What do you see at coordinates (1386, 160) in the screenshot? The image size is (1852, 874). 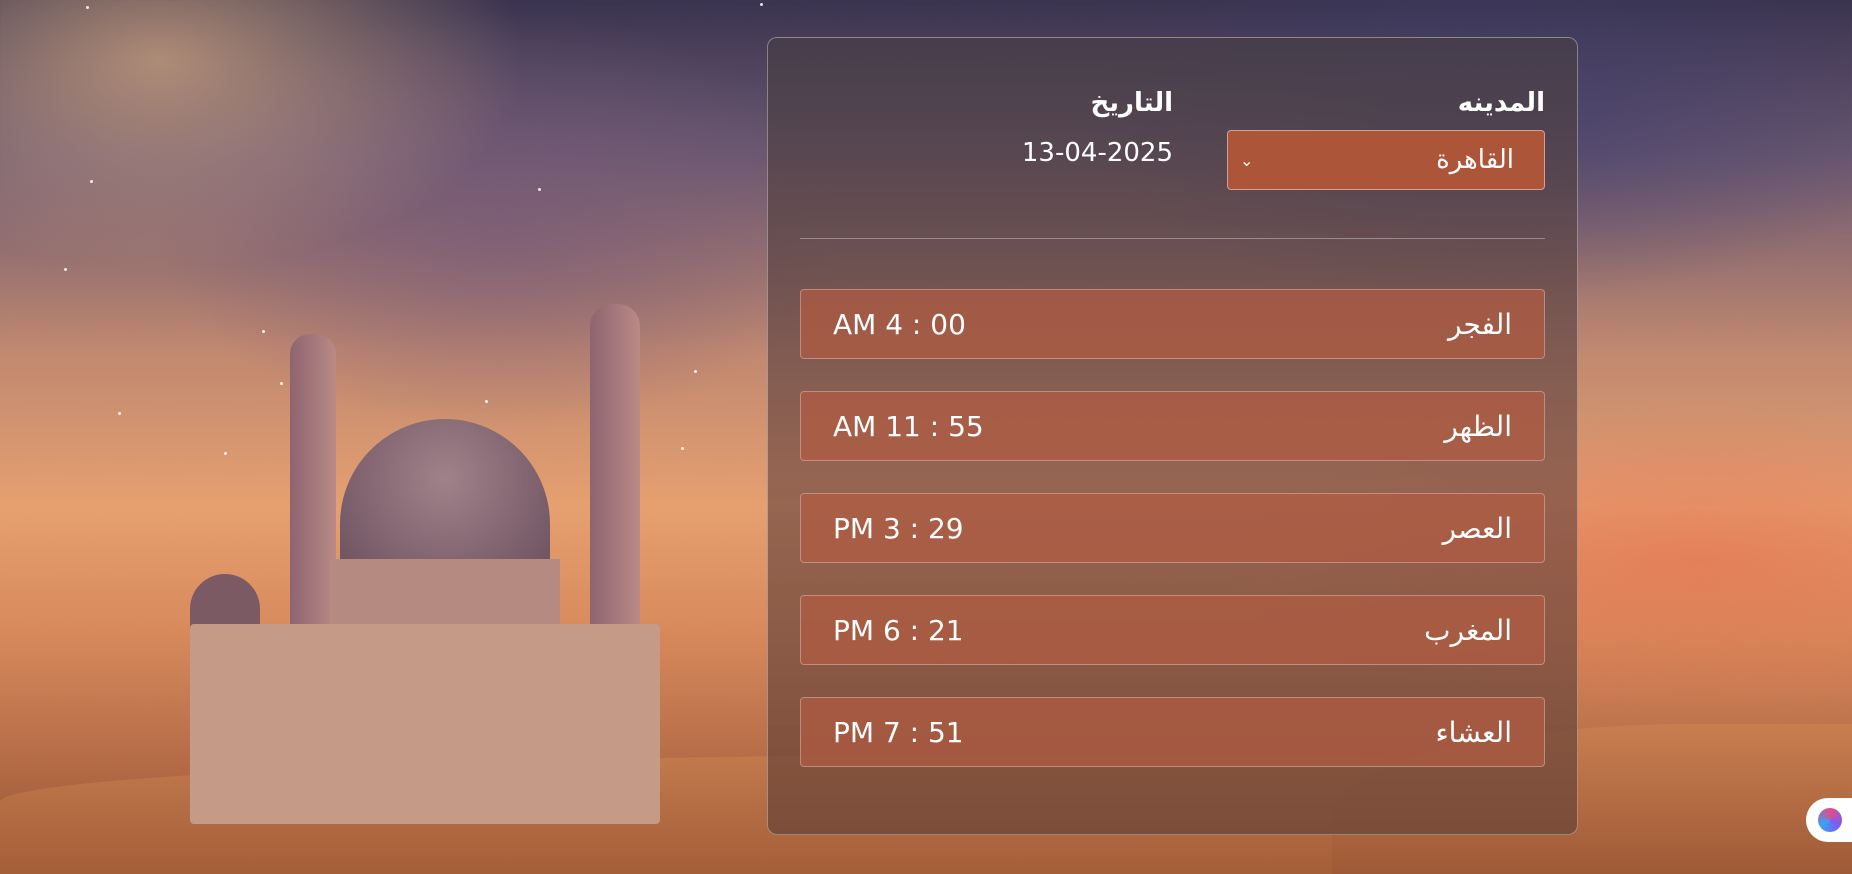 I see `city-select: القاهرة ⌄` at bounding box center [1386, 160].